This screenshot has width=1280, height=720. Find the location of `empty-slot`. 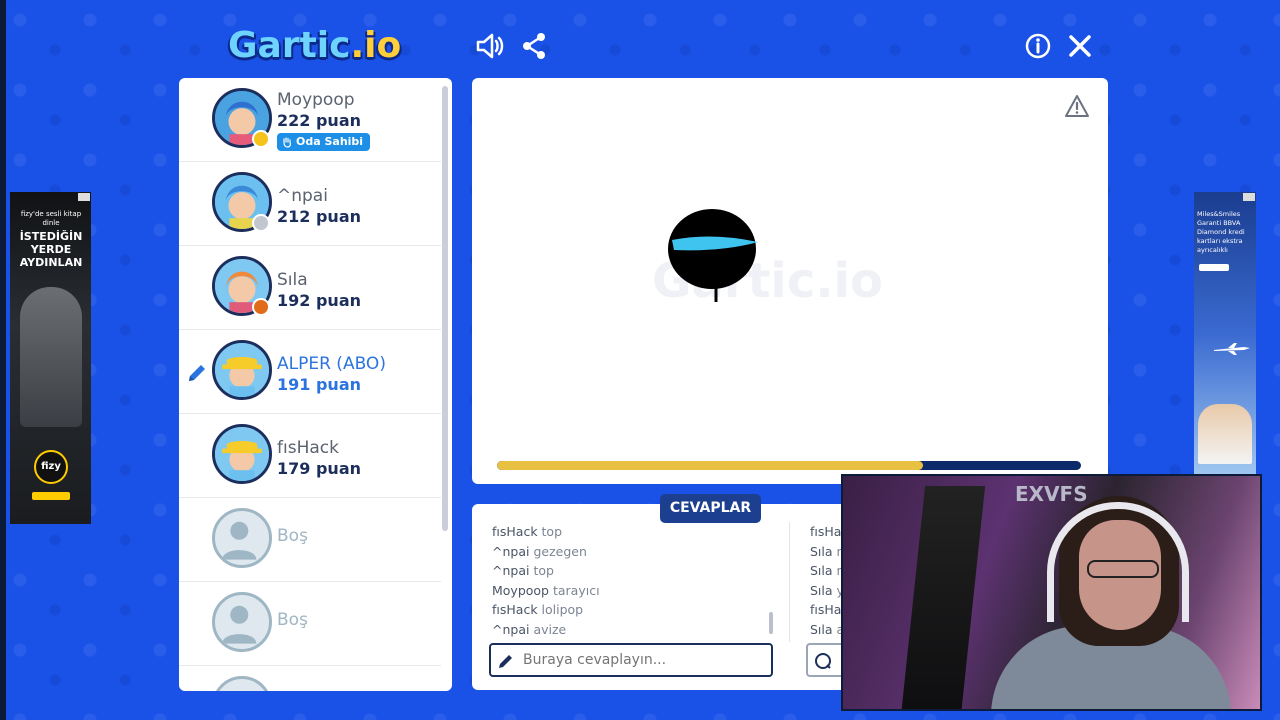

empty-slot is located at coordinates (310, 678).